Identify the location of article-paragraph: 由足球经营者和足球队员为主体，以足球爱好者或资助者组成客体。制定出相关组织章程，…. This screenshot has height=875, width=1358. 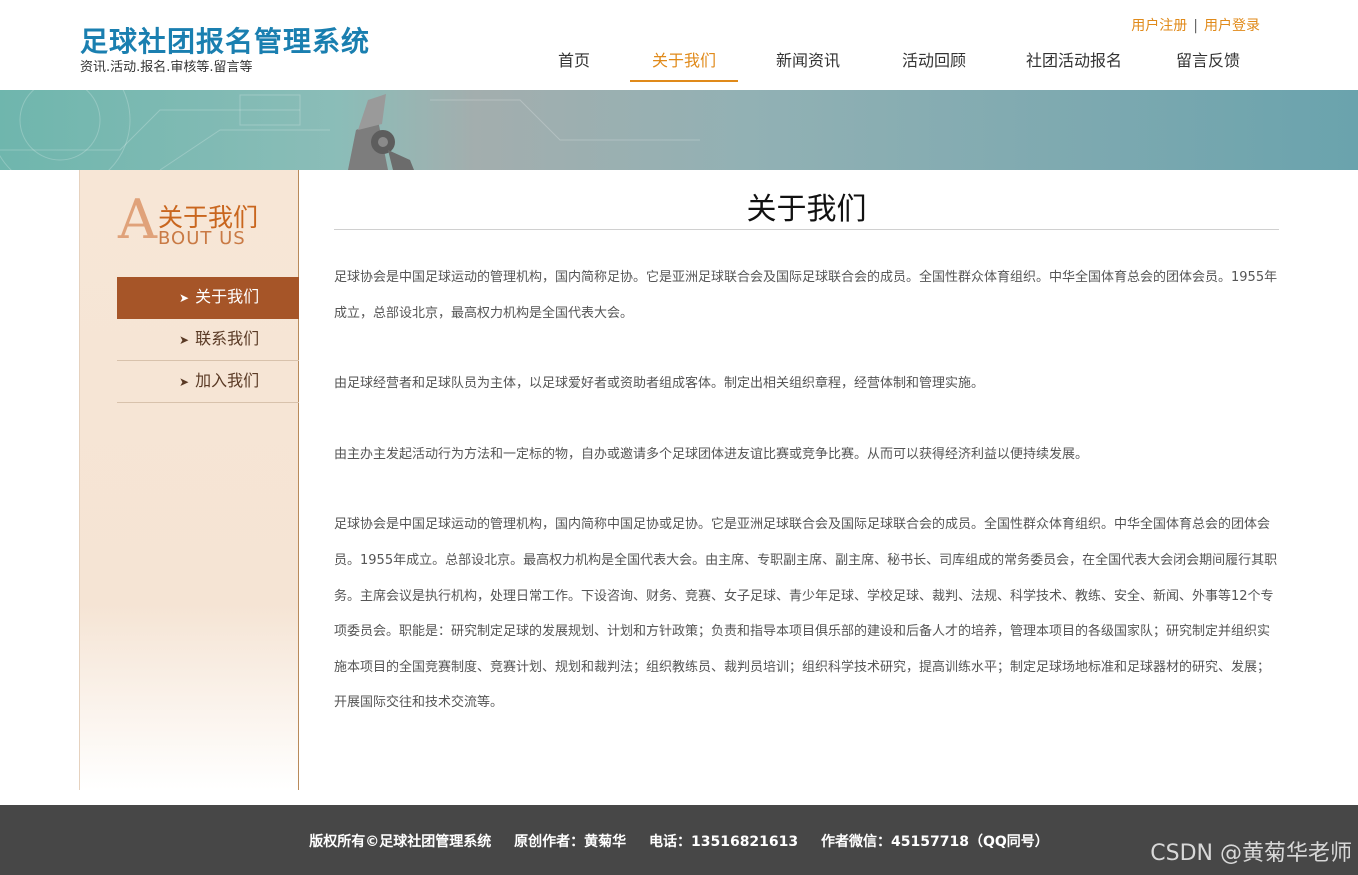
(659, 384).